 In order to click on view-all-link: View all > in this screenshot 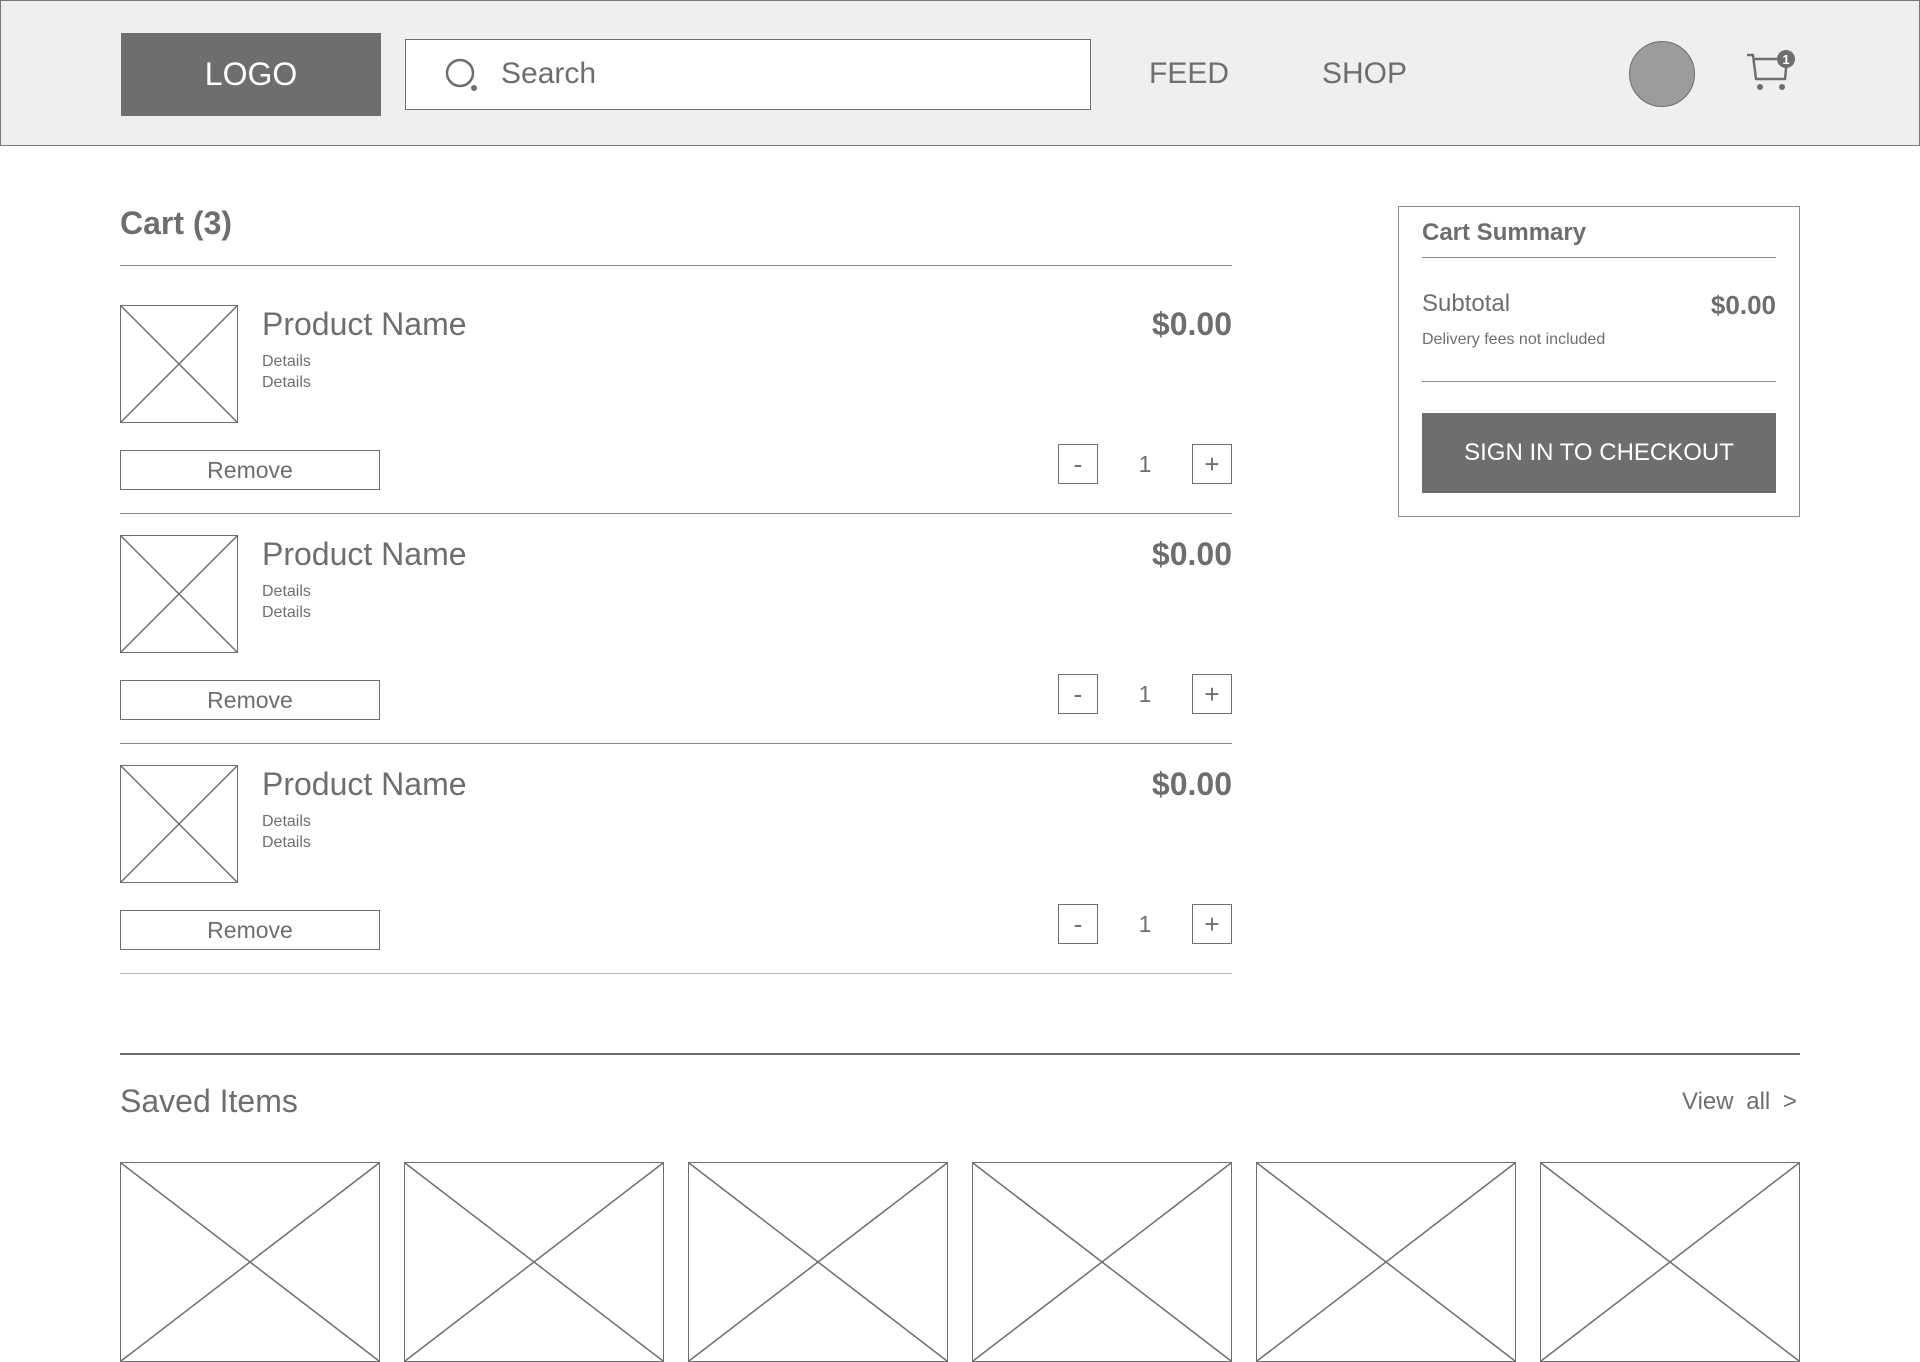, I will do `click(1739, 1102)`.